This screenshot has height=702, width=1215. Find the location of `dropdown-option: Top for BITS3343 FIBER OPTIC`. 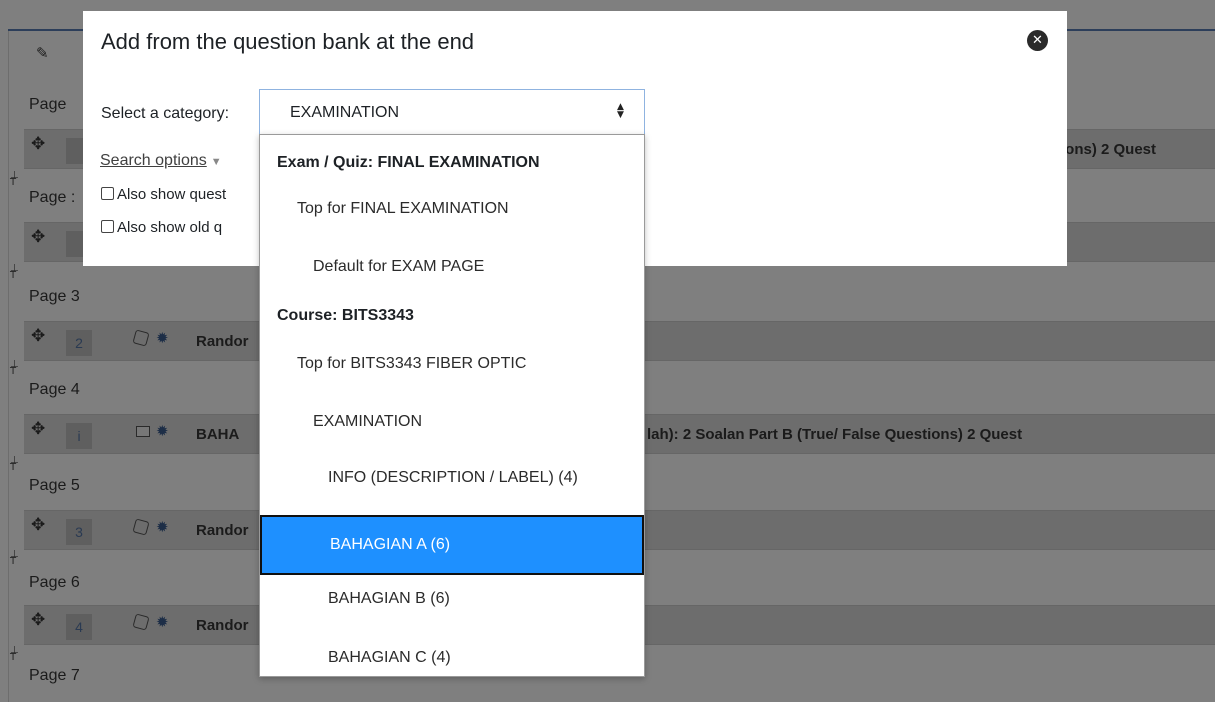

dropdown-option: Top for BITS3343 FIBER OPTIC is located at coordinates (452, 364).